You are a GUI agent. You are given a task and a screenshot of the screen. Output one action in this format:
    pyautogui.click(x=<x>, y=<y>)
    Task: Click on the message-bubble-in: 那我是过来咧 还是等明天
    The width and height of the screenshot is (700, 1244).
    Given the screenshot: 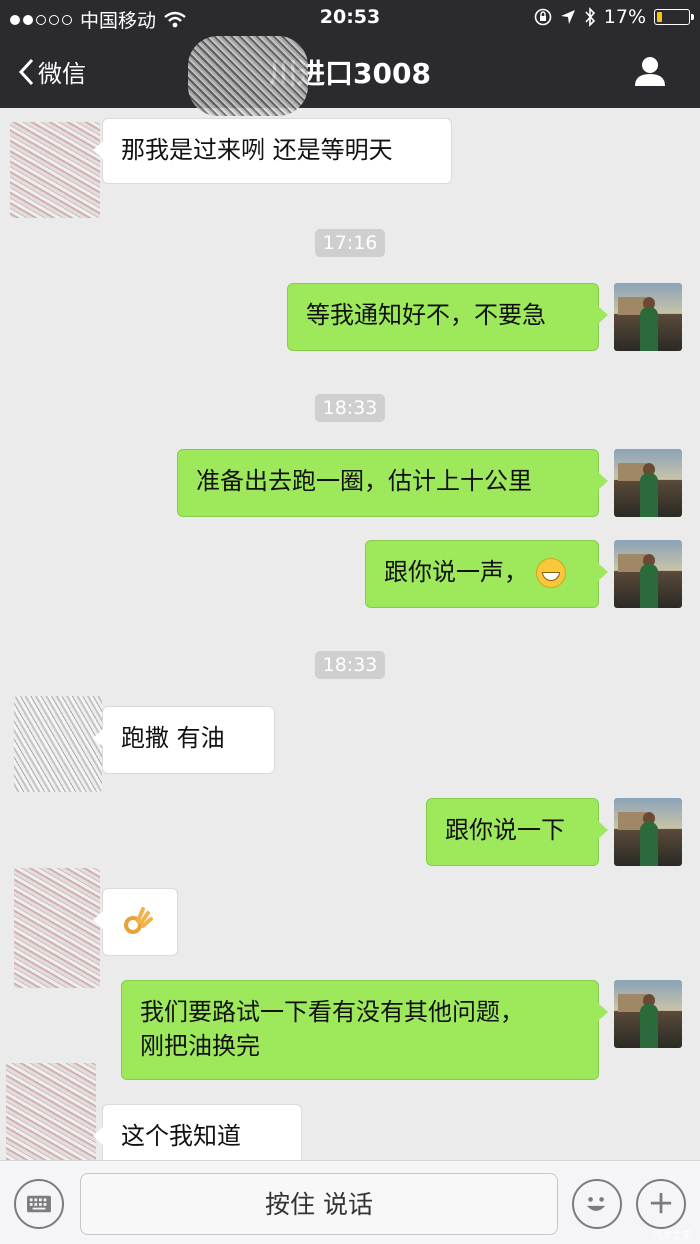 What is the action you would take?
    pyautogui.click(x=272, y=151)
    